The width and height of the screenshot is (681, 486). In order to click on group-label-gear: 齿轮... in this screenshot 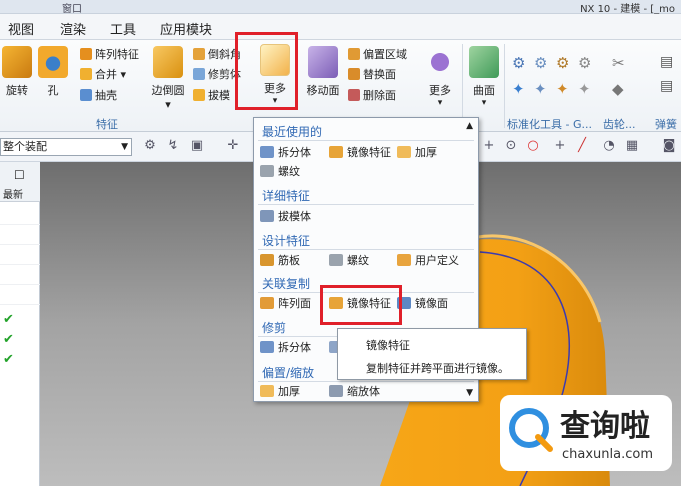, I will do `click(619, 124)`.